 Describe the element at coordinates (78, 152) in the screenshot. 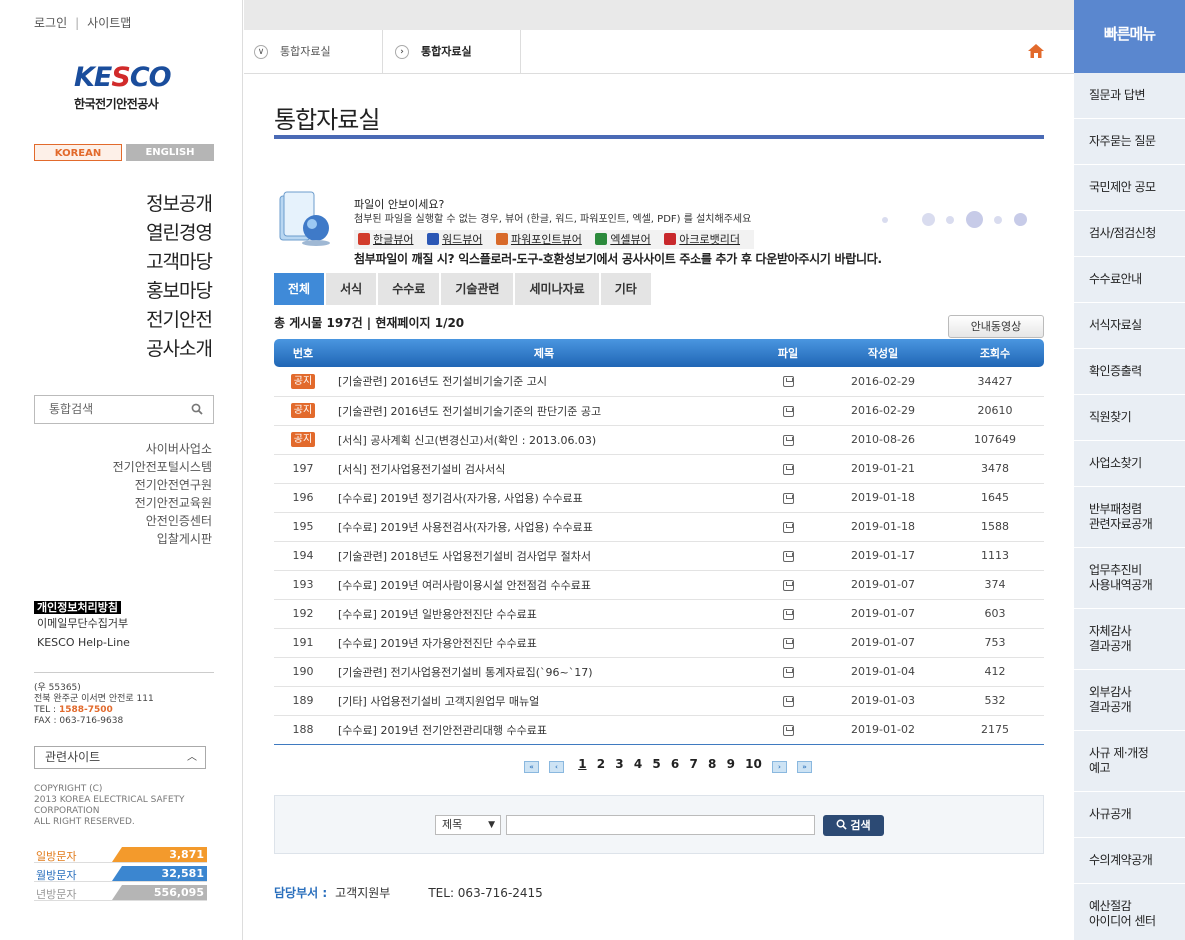

I see `lang-korean-button: KOREAN` at that location.